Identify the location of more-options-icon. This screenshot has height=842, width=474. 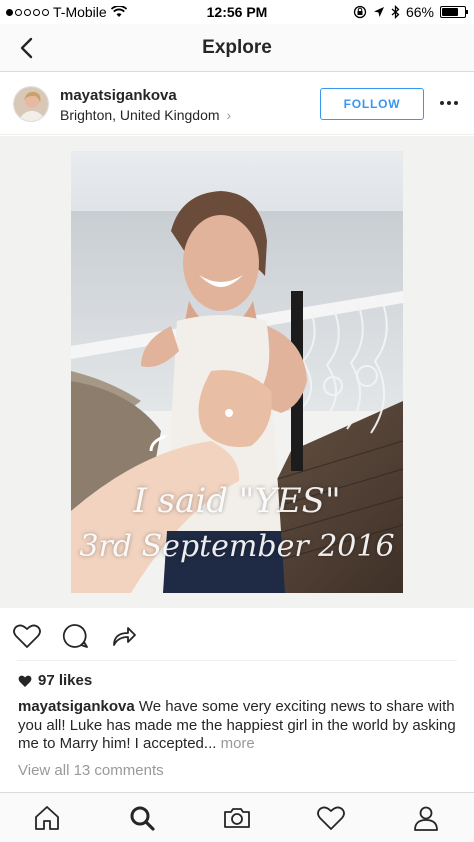
(449, 103).